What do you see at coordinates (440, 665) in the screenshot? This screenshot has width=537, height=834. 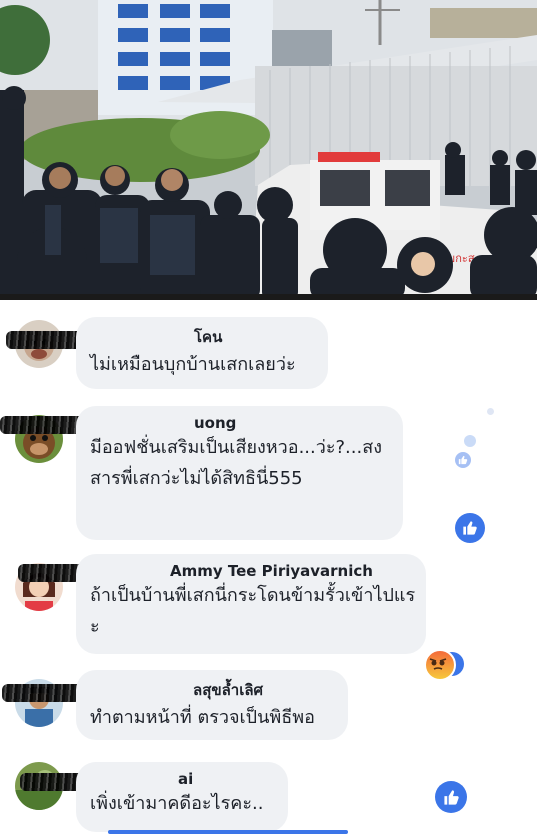 I see `angry-icon` at bounding box center [440, 665].